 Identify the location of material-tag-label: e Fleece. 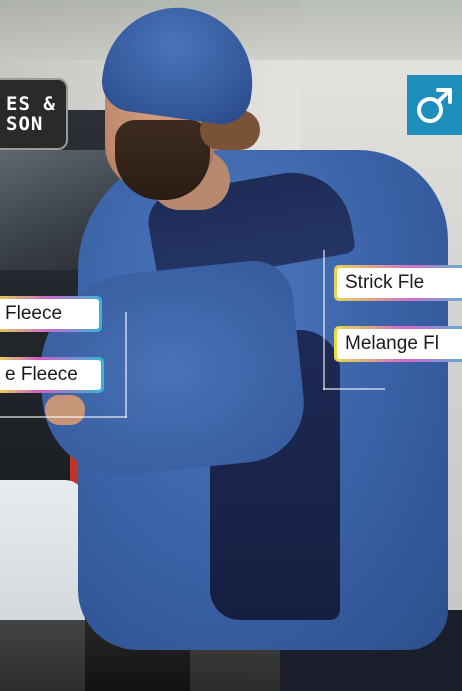
(41, 374).